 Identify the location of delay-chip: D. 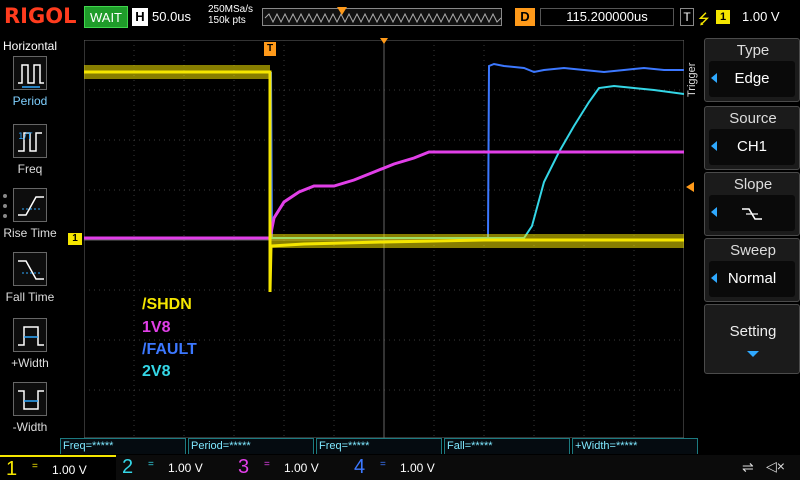
(525, 17).